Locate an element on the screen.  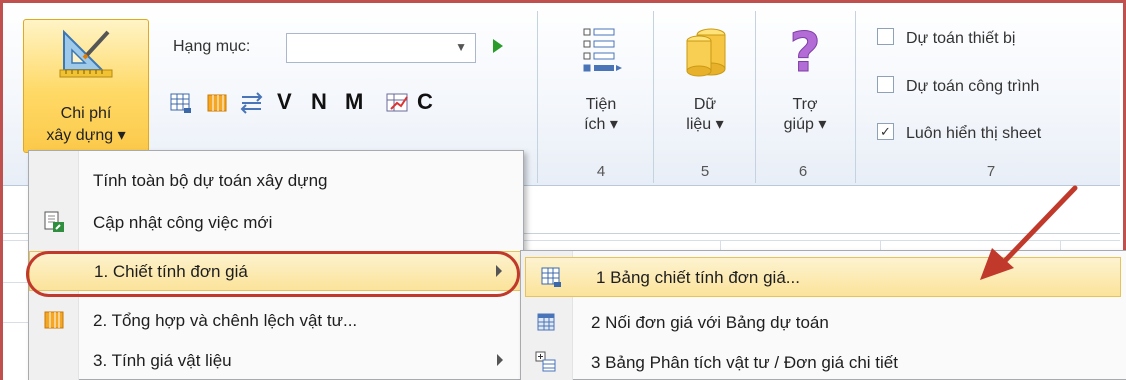
submenu-item-label: 2 Nối đơn giá với Bảng dự toán is located at coordinates (710, 322).